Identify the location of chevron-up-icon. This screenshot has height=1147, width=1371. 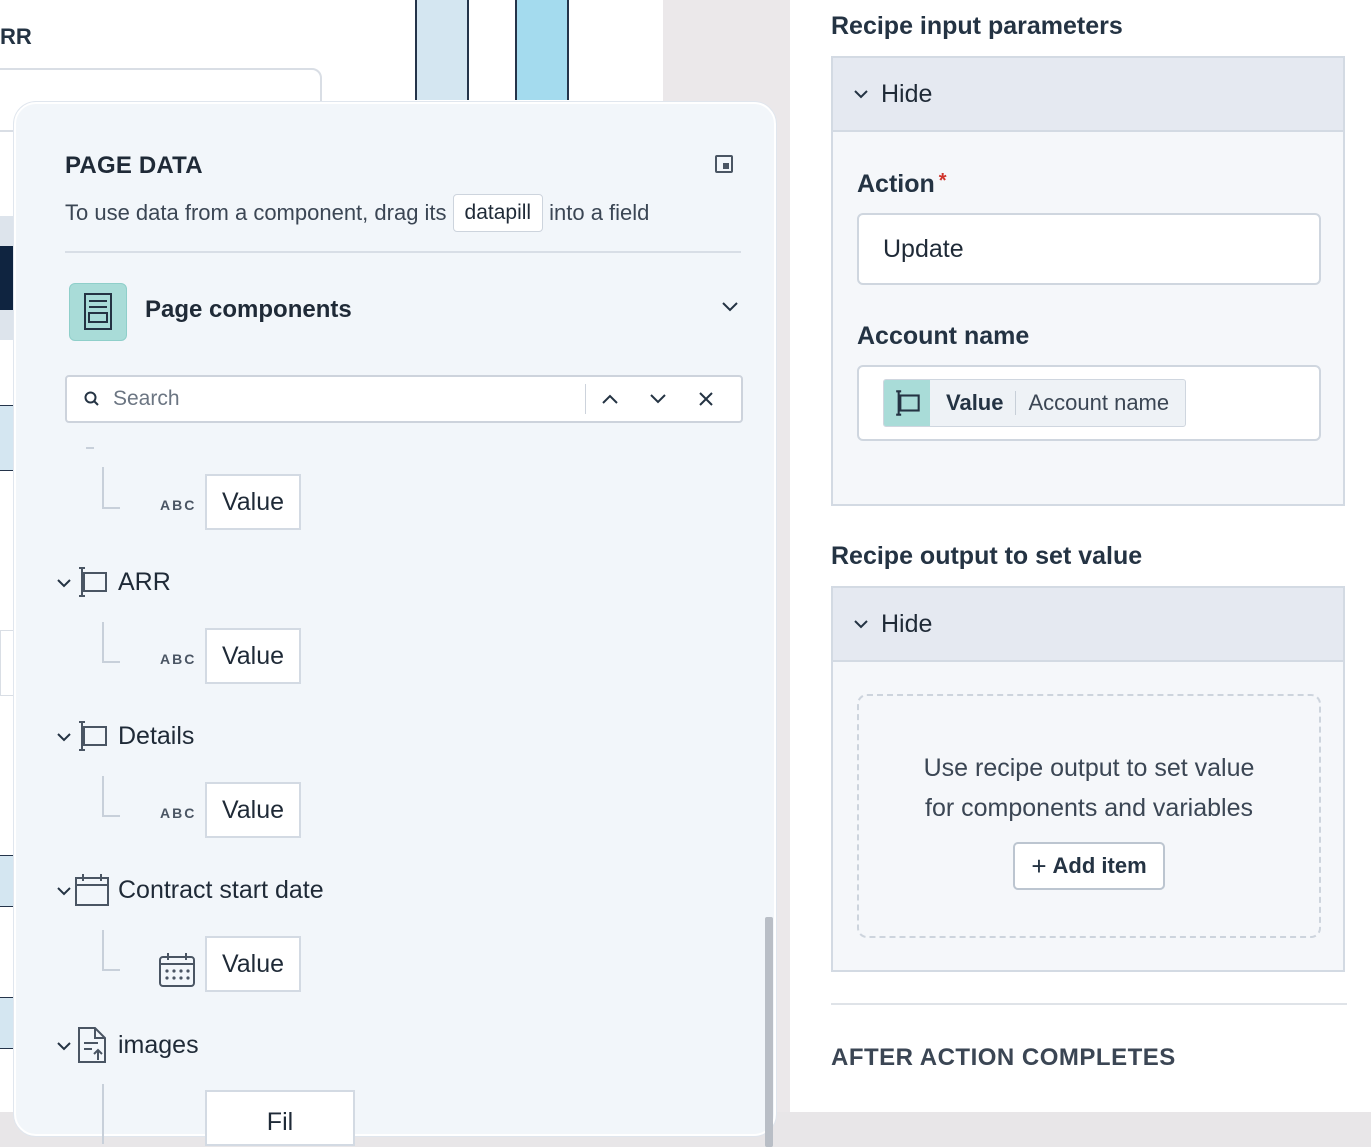
(610, 399).